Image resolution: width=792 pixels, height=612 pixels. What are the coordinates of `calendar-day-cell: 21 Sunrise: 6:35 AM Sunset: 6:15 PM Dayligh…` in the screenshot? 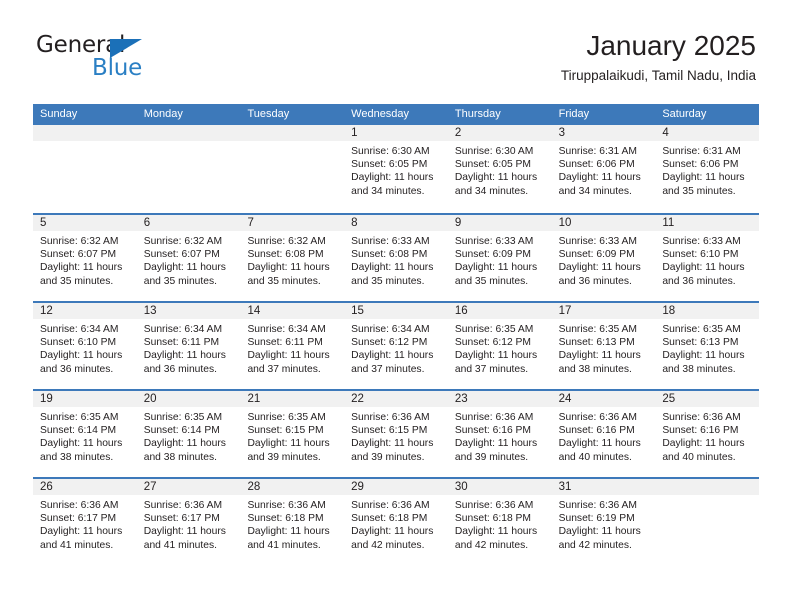 It's located at (292, 434).